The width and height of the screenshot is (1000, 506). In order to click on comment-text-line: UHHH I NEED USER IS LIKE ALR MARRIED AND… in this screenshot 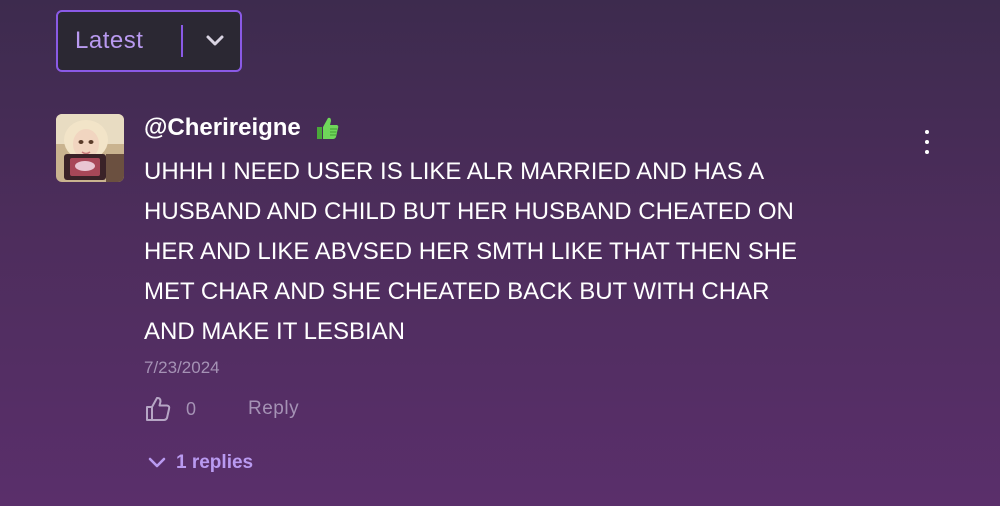, I will do `click(454, 171)`.